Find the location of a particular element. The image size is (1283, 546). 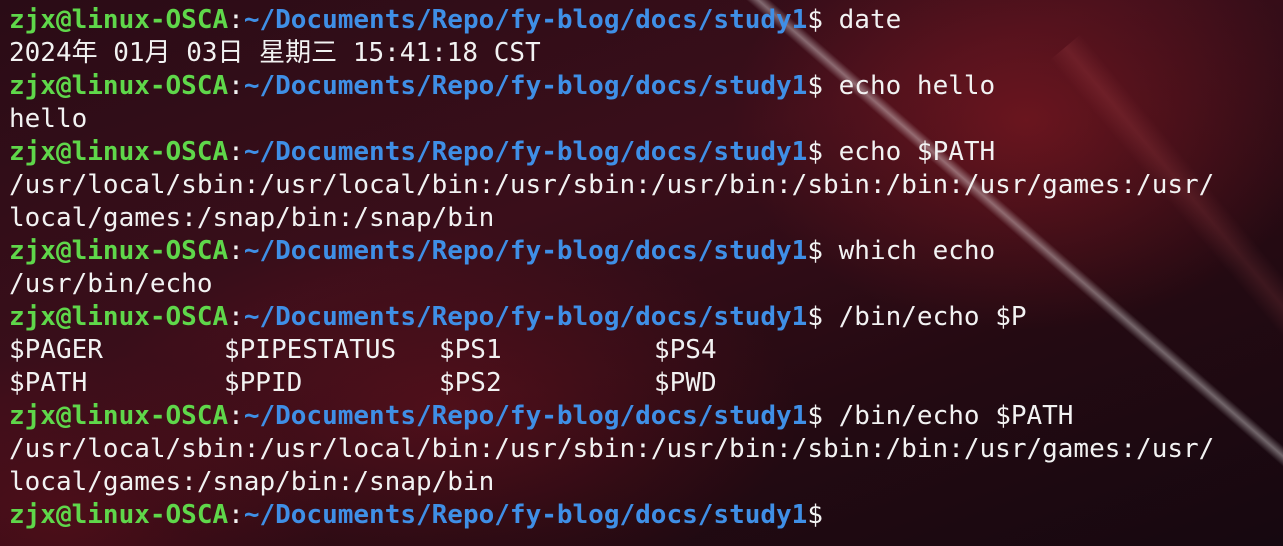

command-text: /bin/echo $P is located at coordinates (932, 317).